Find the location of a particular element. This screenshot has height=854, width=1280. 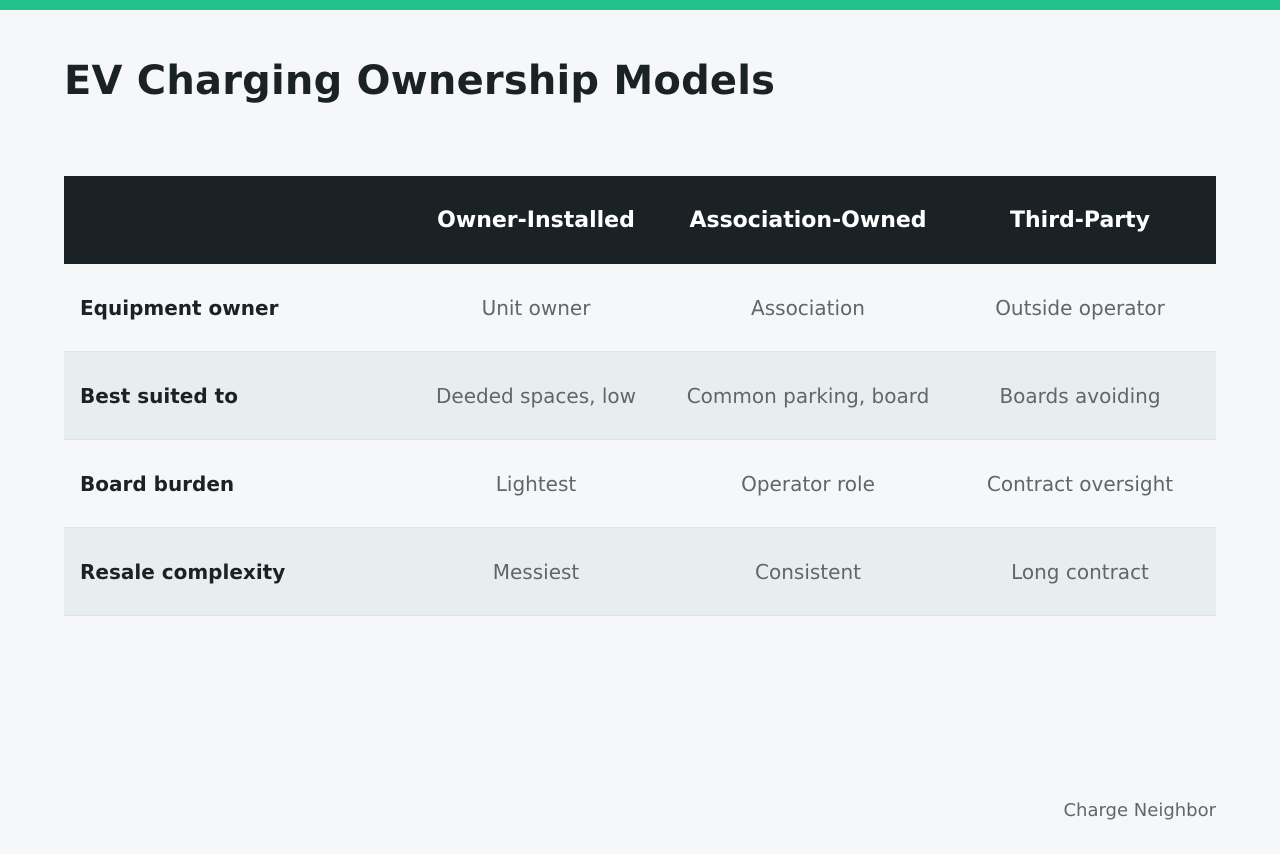

table-cell: Operator role is located at coordinates (808, 483).